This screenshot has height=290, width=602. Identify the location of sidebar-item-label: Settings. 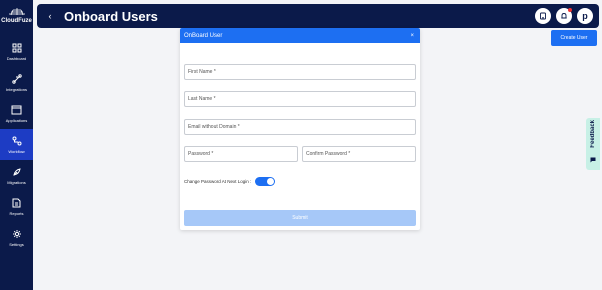
(16, 244).